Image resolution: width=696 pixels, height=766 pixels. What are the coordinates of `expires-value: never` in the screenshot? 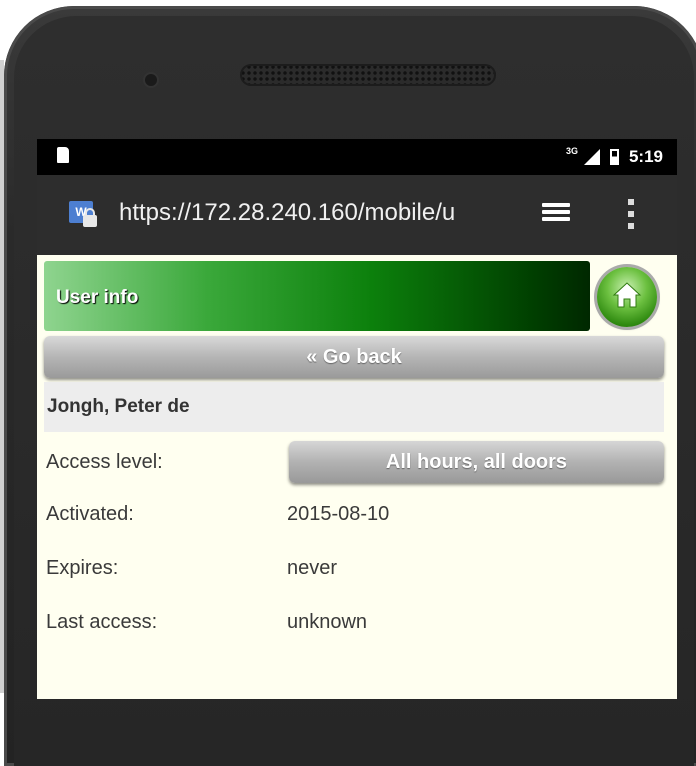 It's located at (312, 568).